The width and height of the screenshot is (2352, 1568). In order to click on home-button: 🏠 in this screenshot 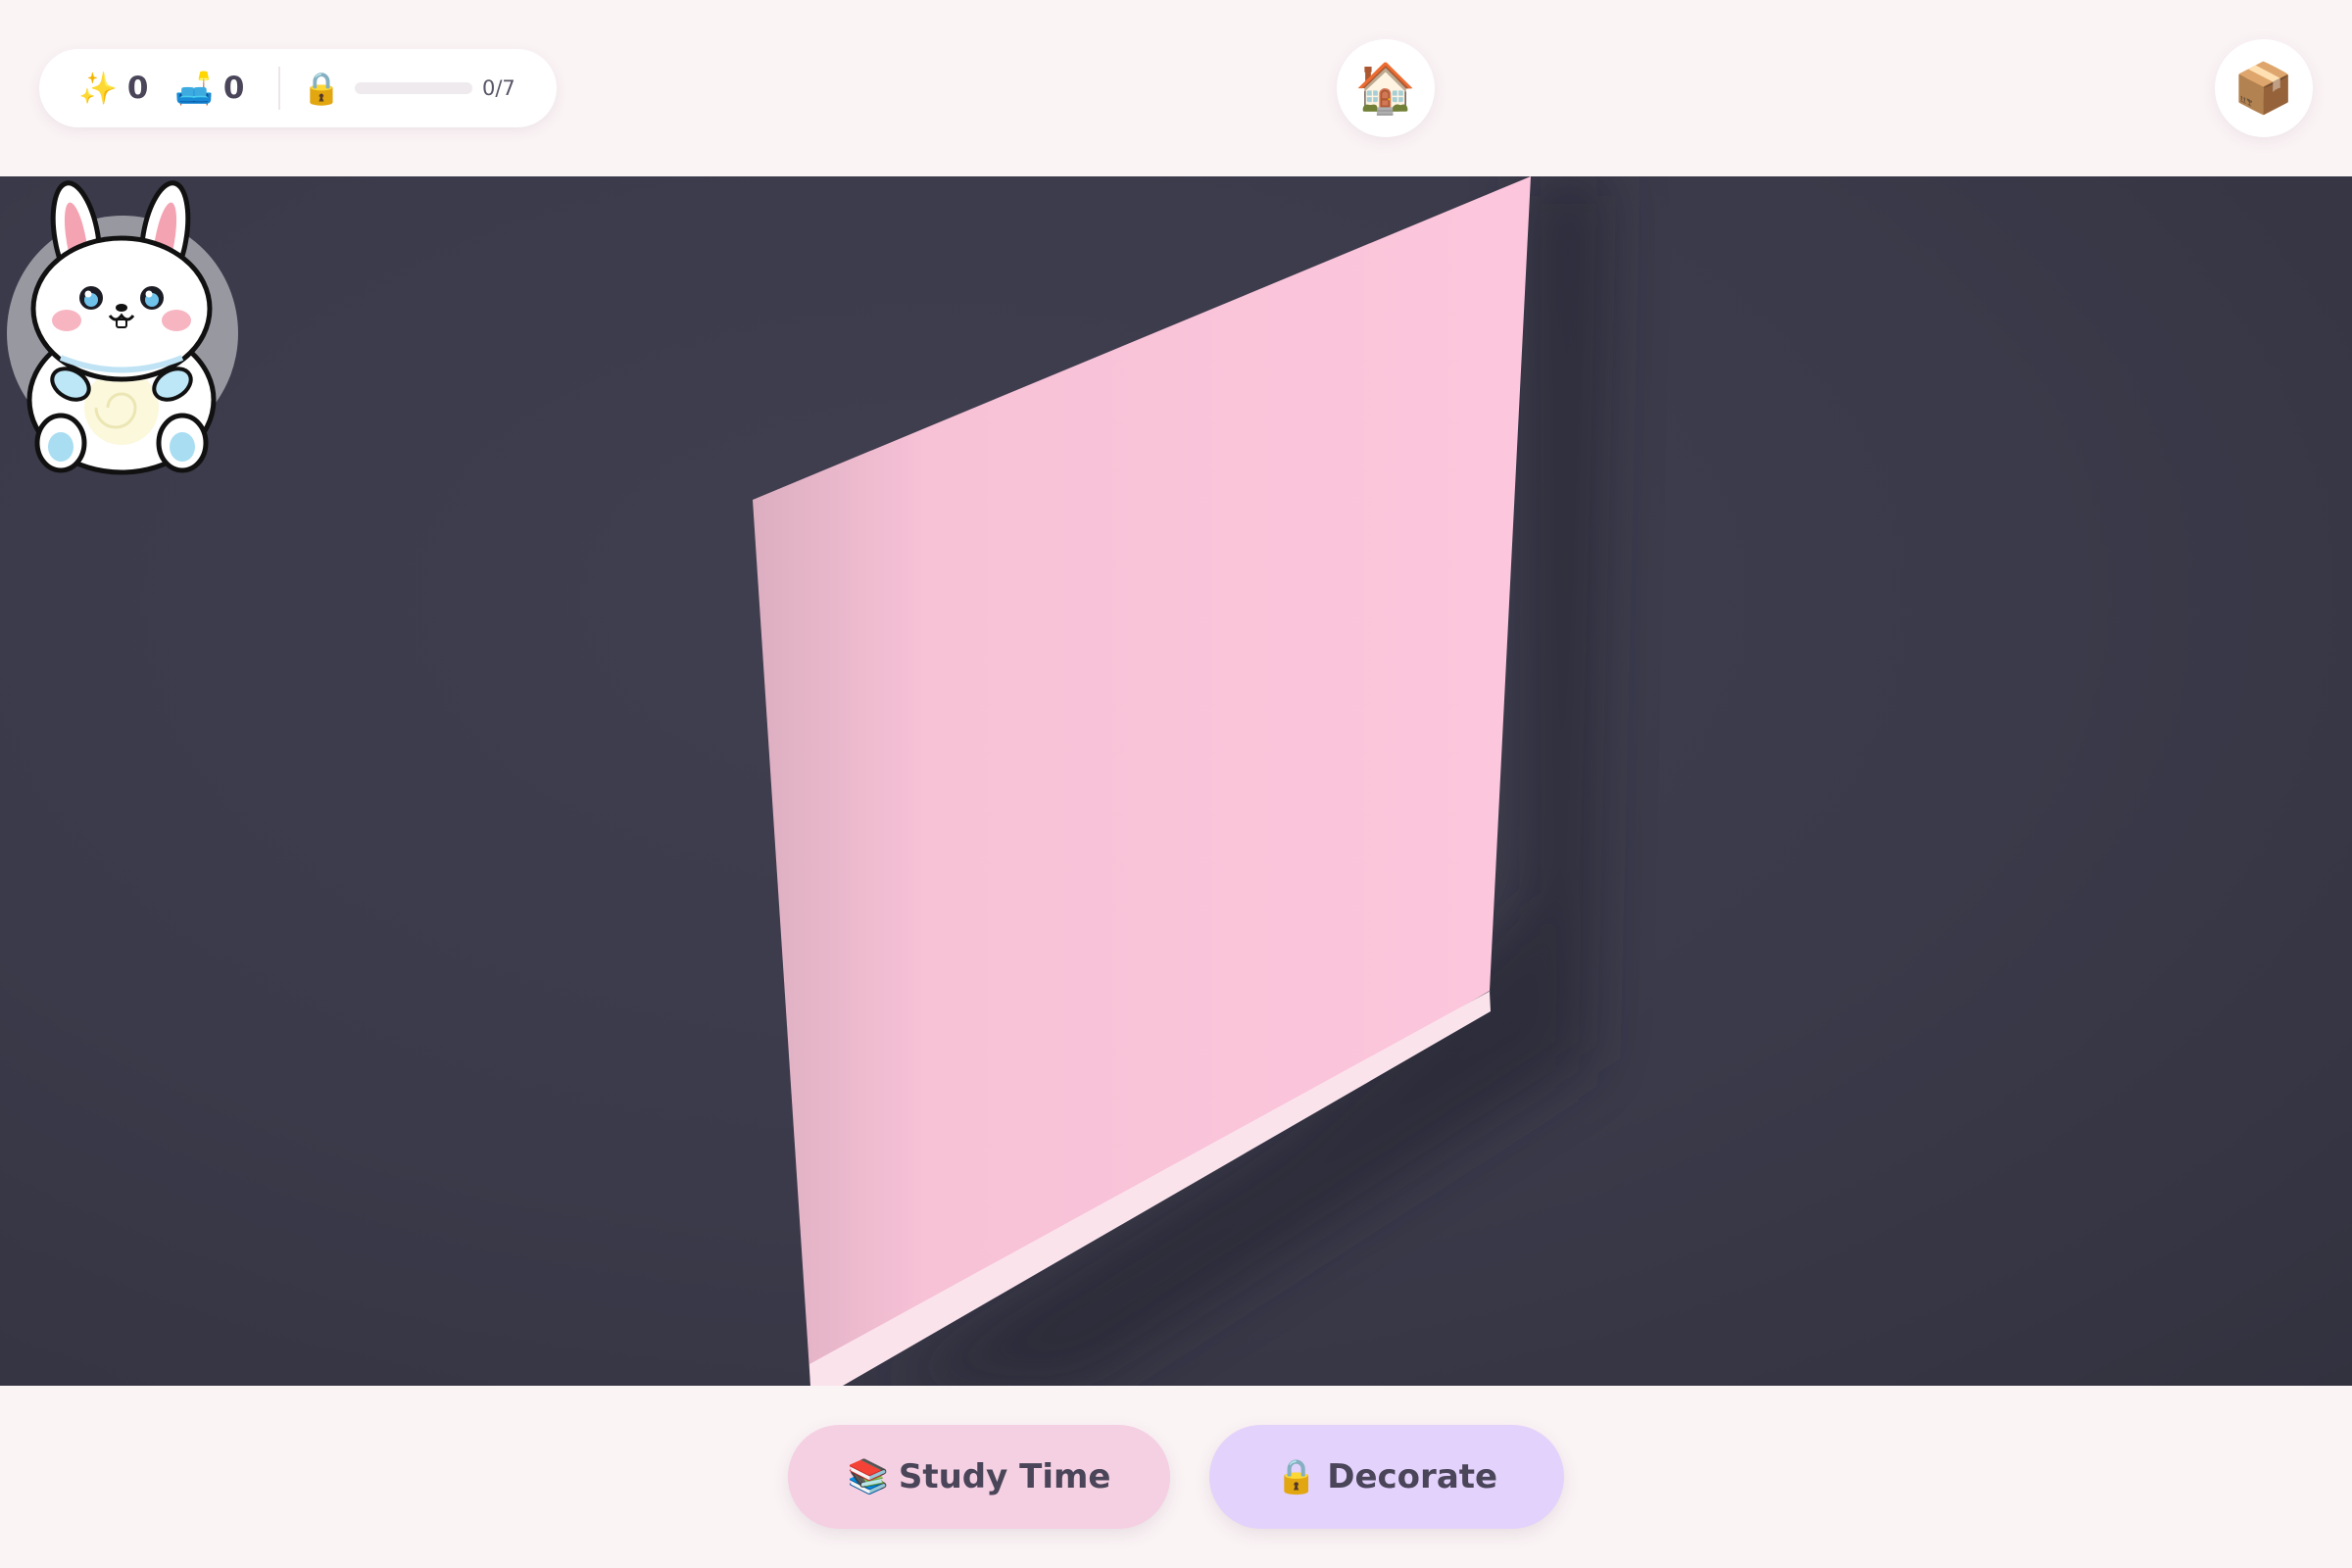, I will do `click(1386, 88)`.